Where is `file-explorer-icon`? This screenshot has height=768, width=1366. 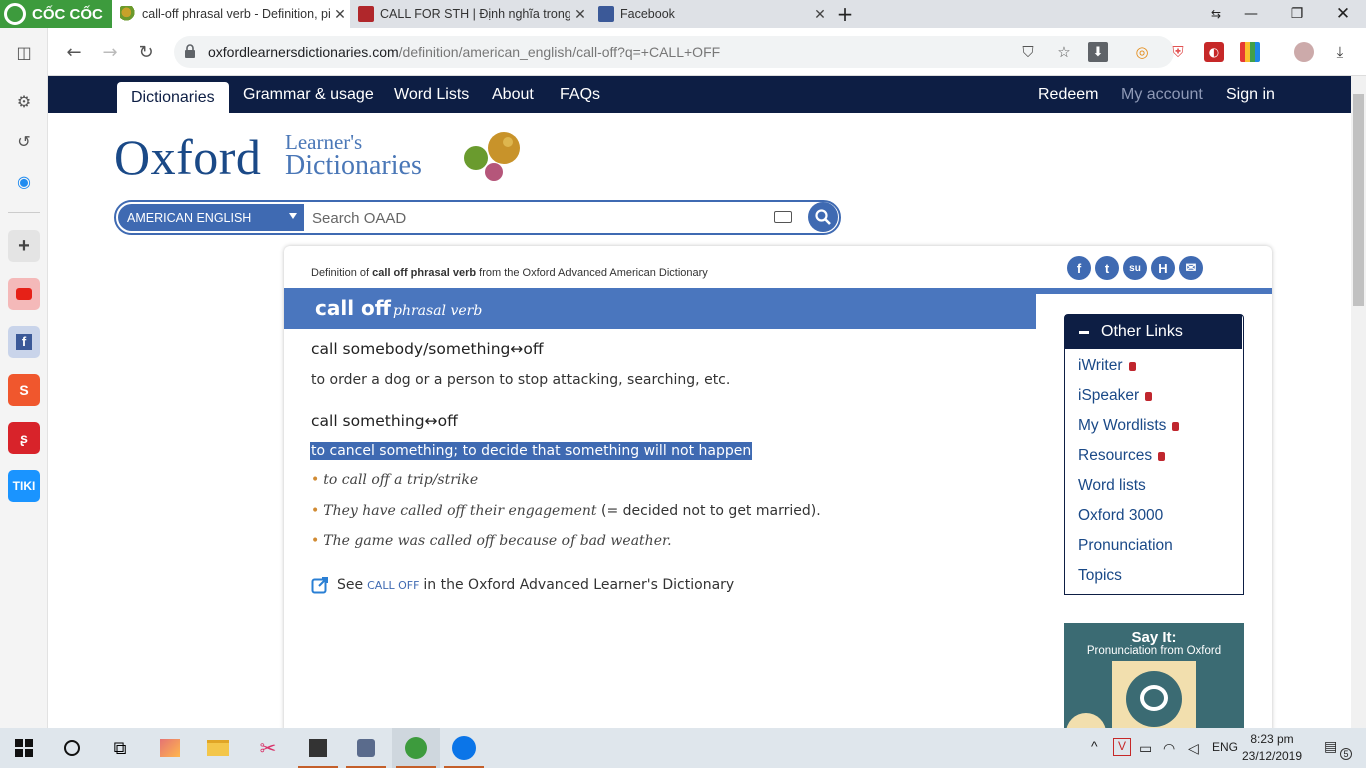 file-explorer-icon is located at coordinates (218, 748).